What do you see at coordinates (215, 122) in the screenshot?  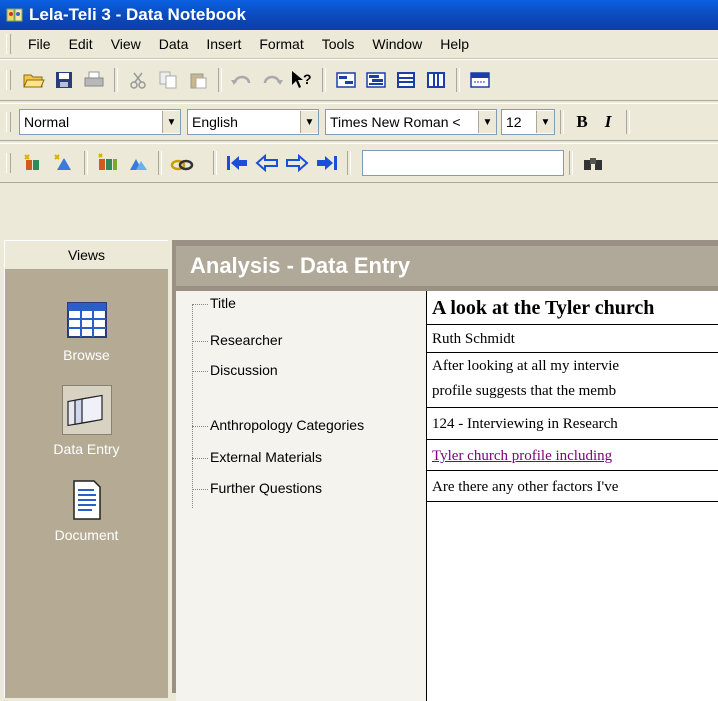 I see `language-value: English` at bounding box center [215, 122].